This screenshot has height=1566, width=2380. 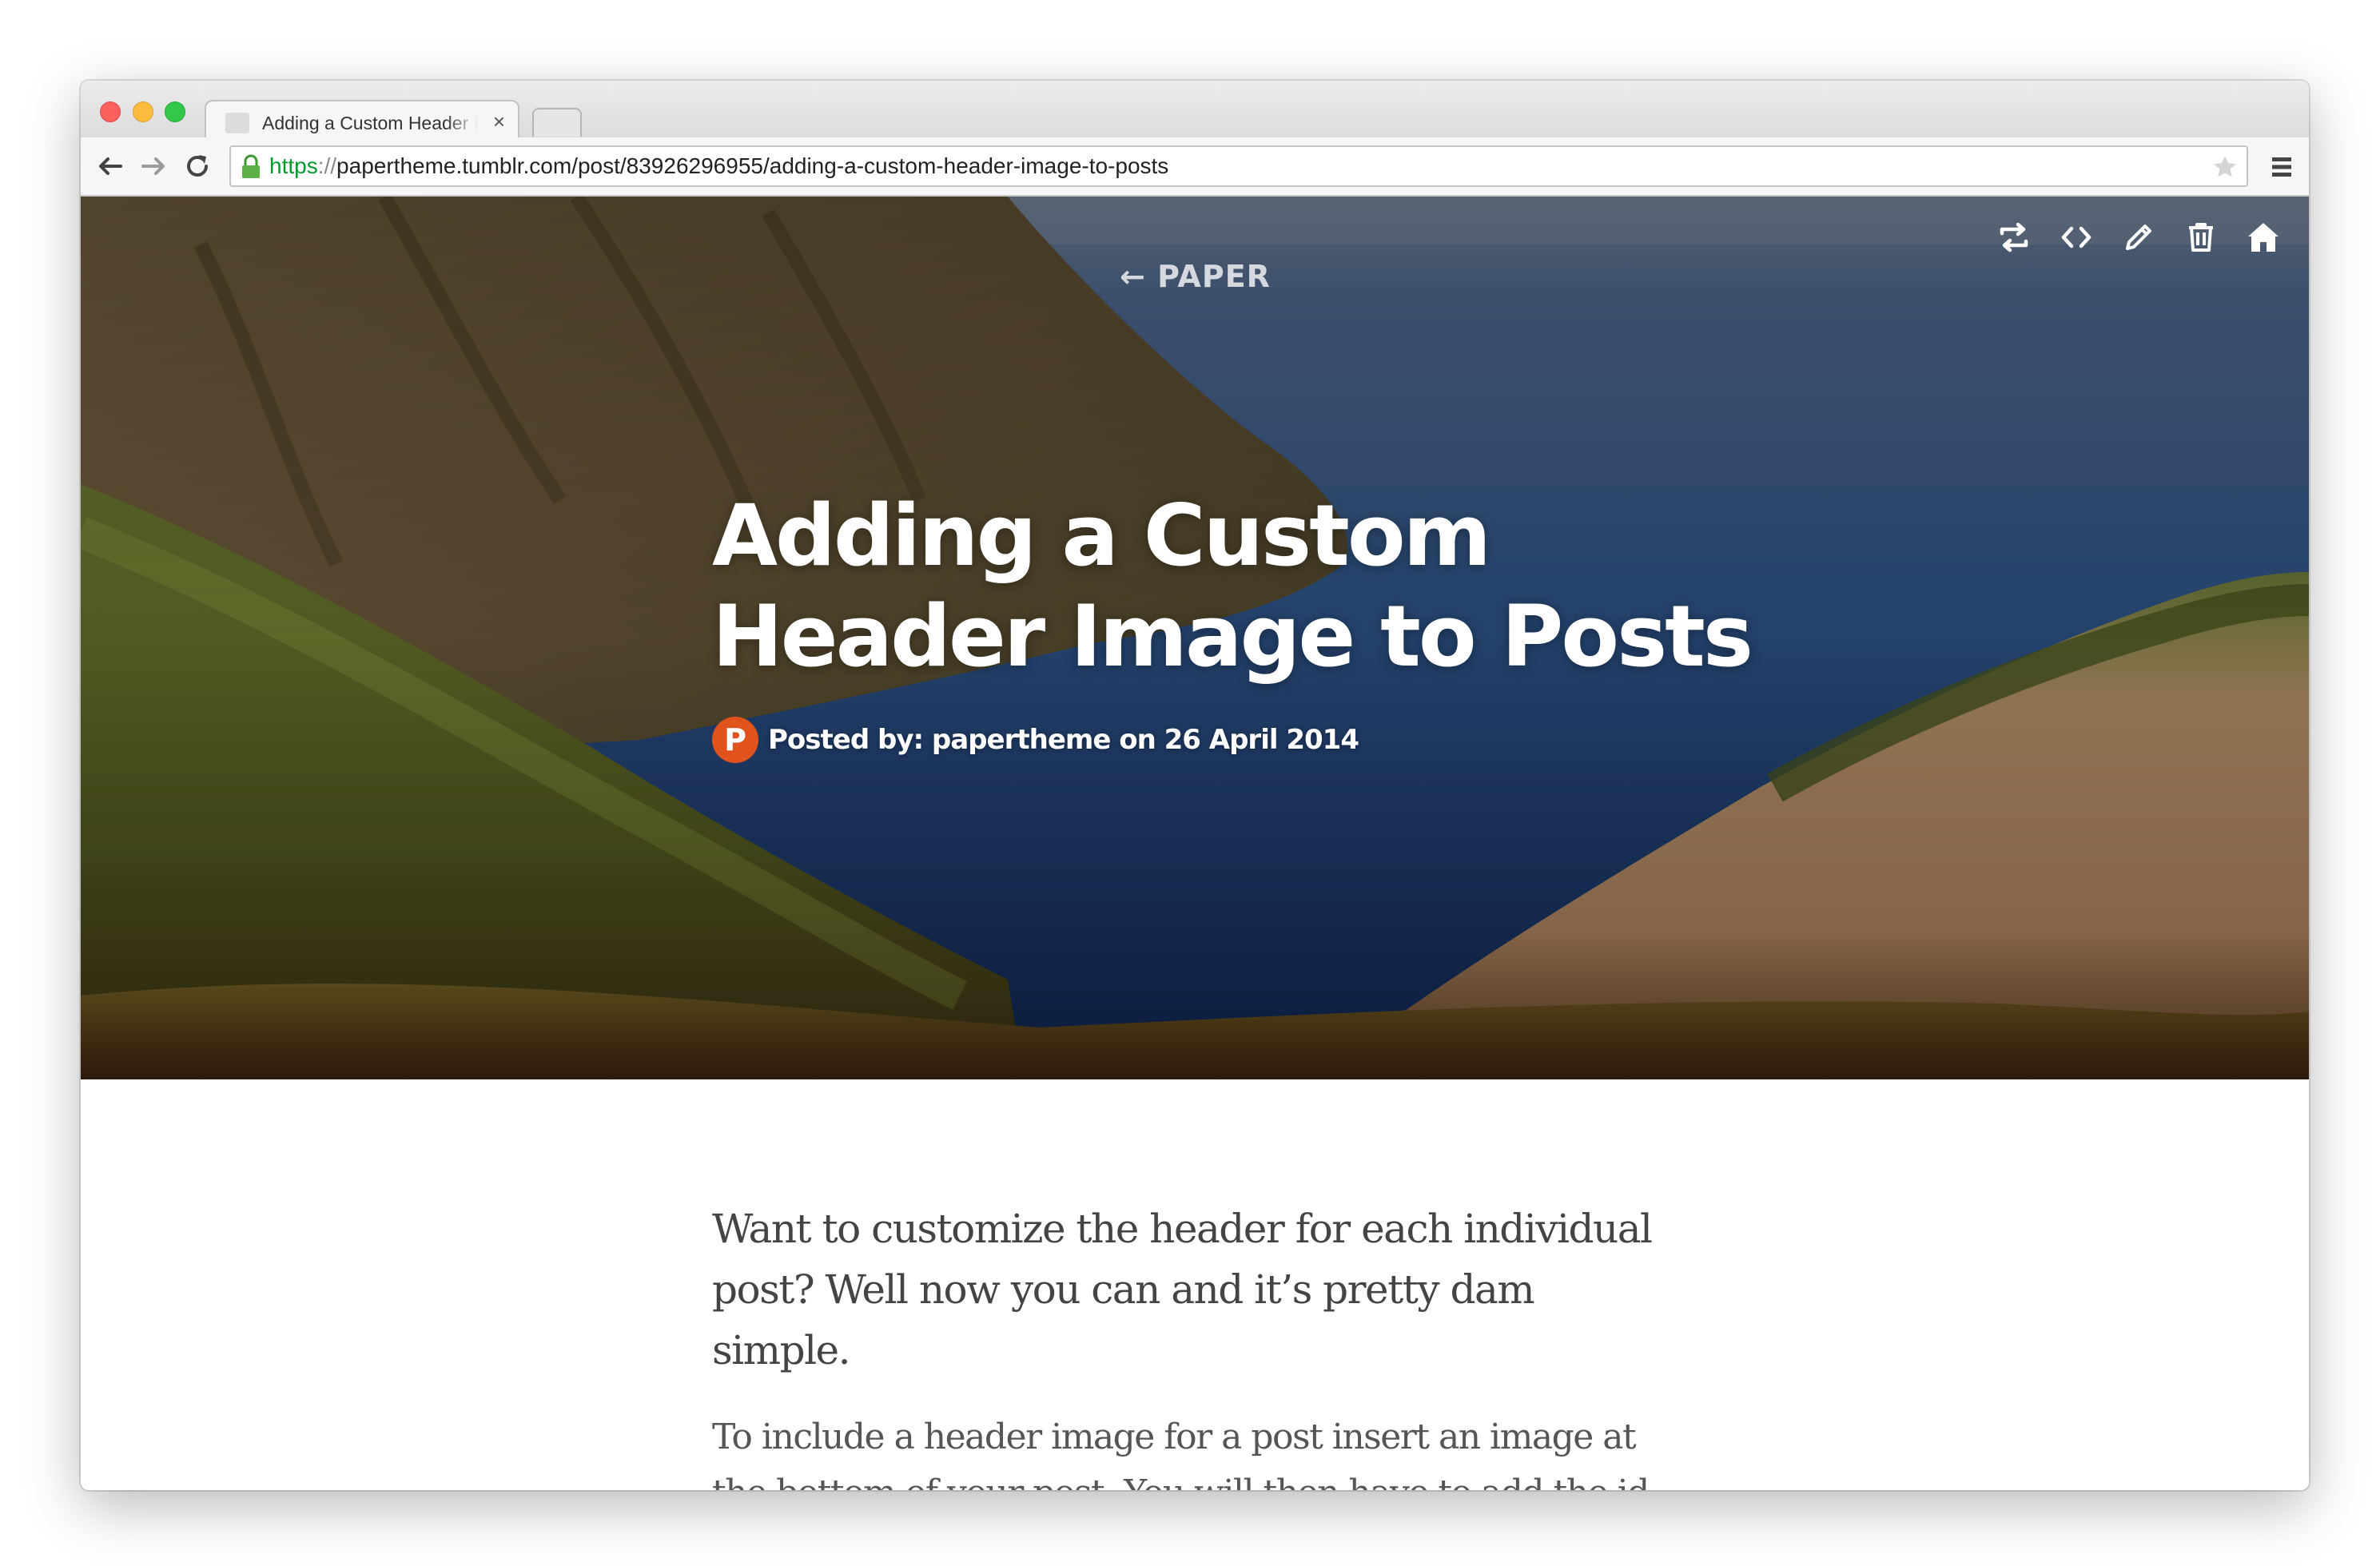 What do you see at coordinates (2225, 167) in the screenshot?
I see `star-icon` at bounding box center [2225, 167].